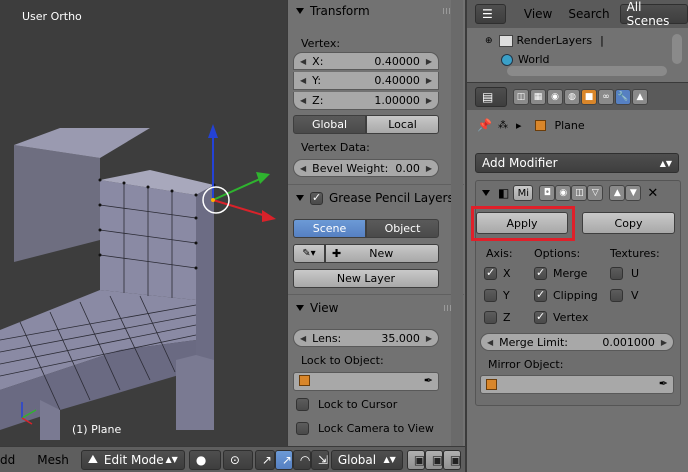  I want to click on merge-checkbox, so click(540, 273).